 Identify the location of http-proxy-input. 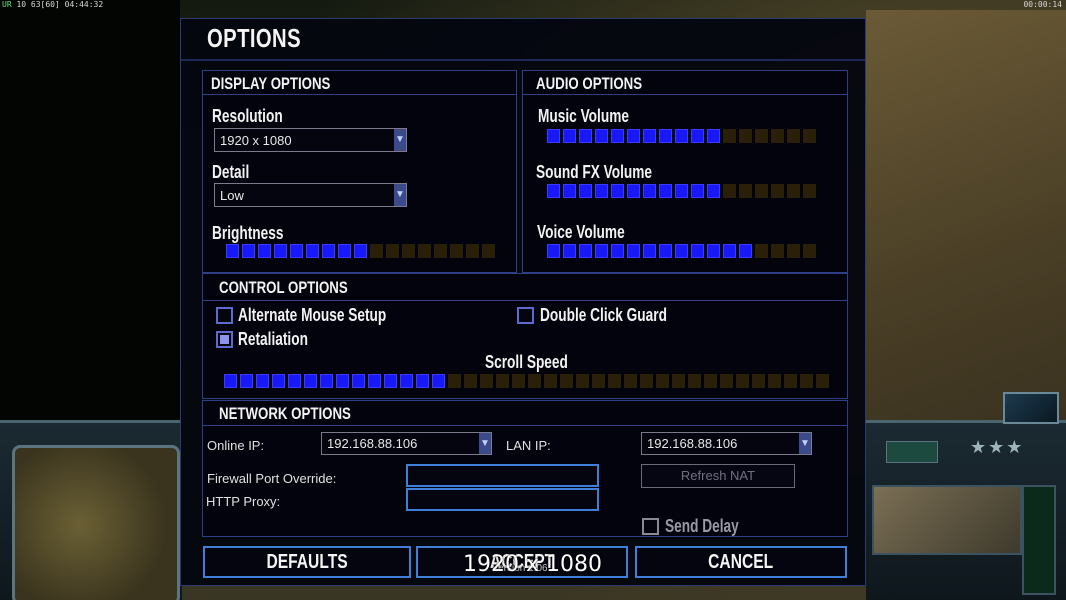
(502, 499).